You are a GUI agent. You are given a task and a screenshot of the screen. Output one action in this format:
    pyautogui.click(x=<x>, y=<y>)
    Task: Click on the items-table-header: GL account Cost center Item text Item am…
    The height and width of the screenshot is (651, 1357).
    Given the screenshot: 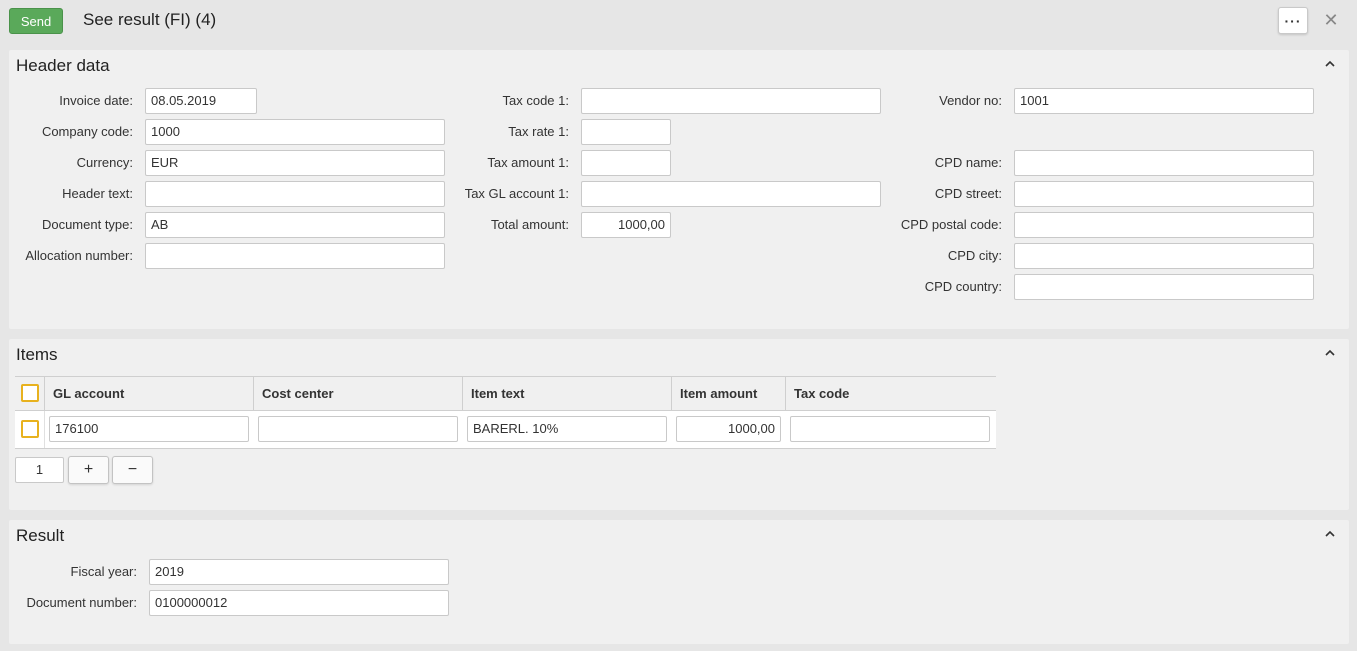 What is the action you would take?
    pyautogui.click(x=505, y=393)
    